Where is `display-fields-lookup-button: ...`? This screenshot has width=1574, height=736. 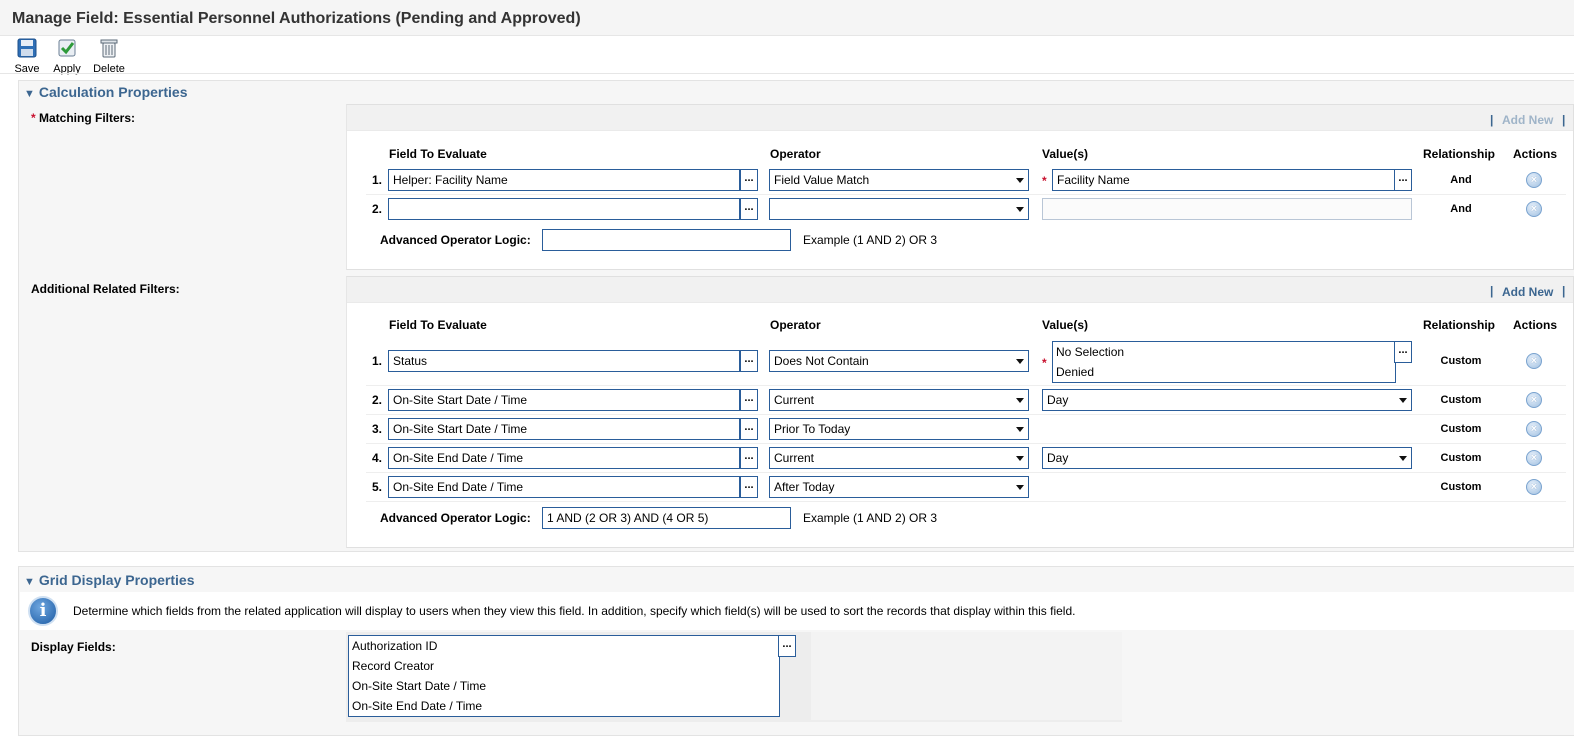
display-fields-lookup-button: ... is located at coordinates (787, 646).